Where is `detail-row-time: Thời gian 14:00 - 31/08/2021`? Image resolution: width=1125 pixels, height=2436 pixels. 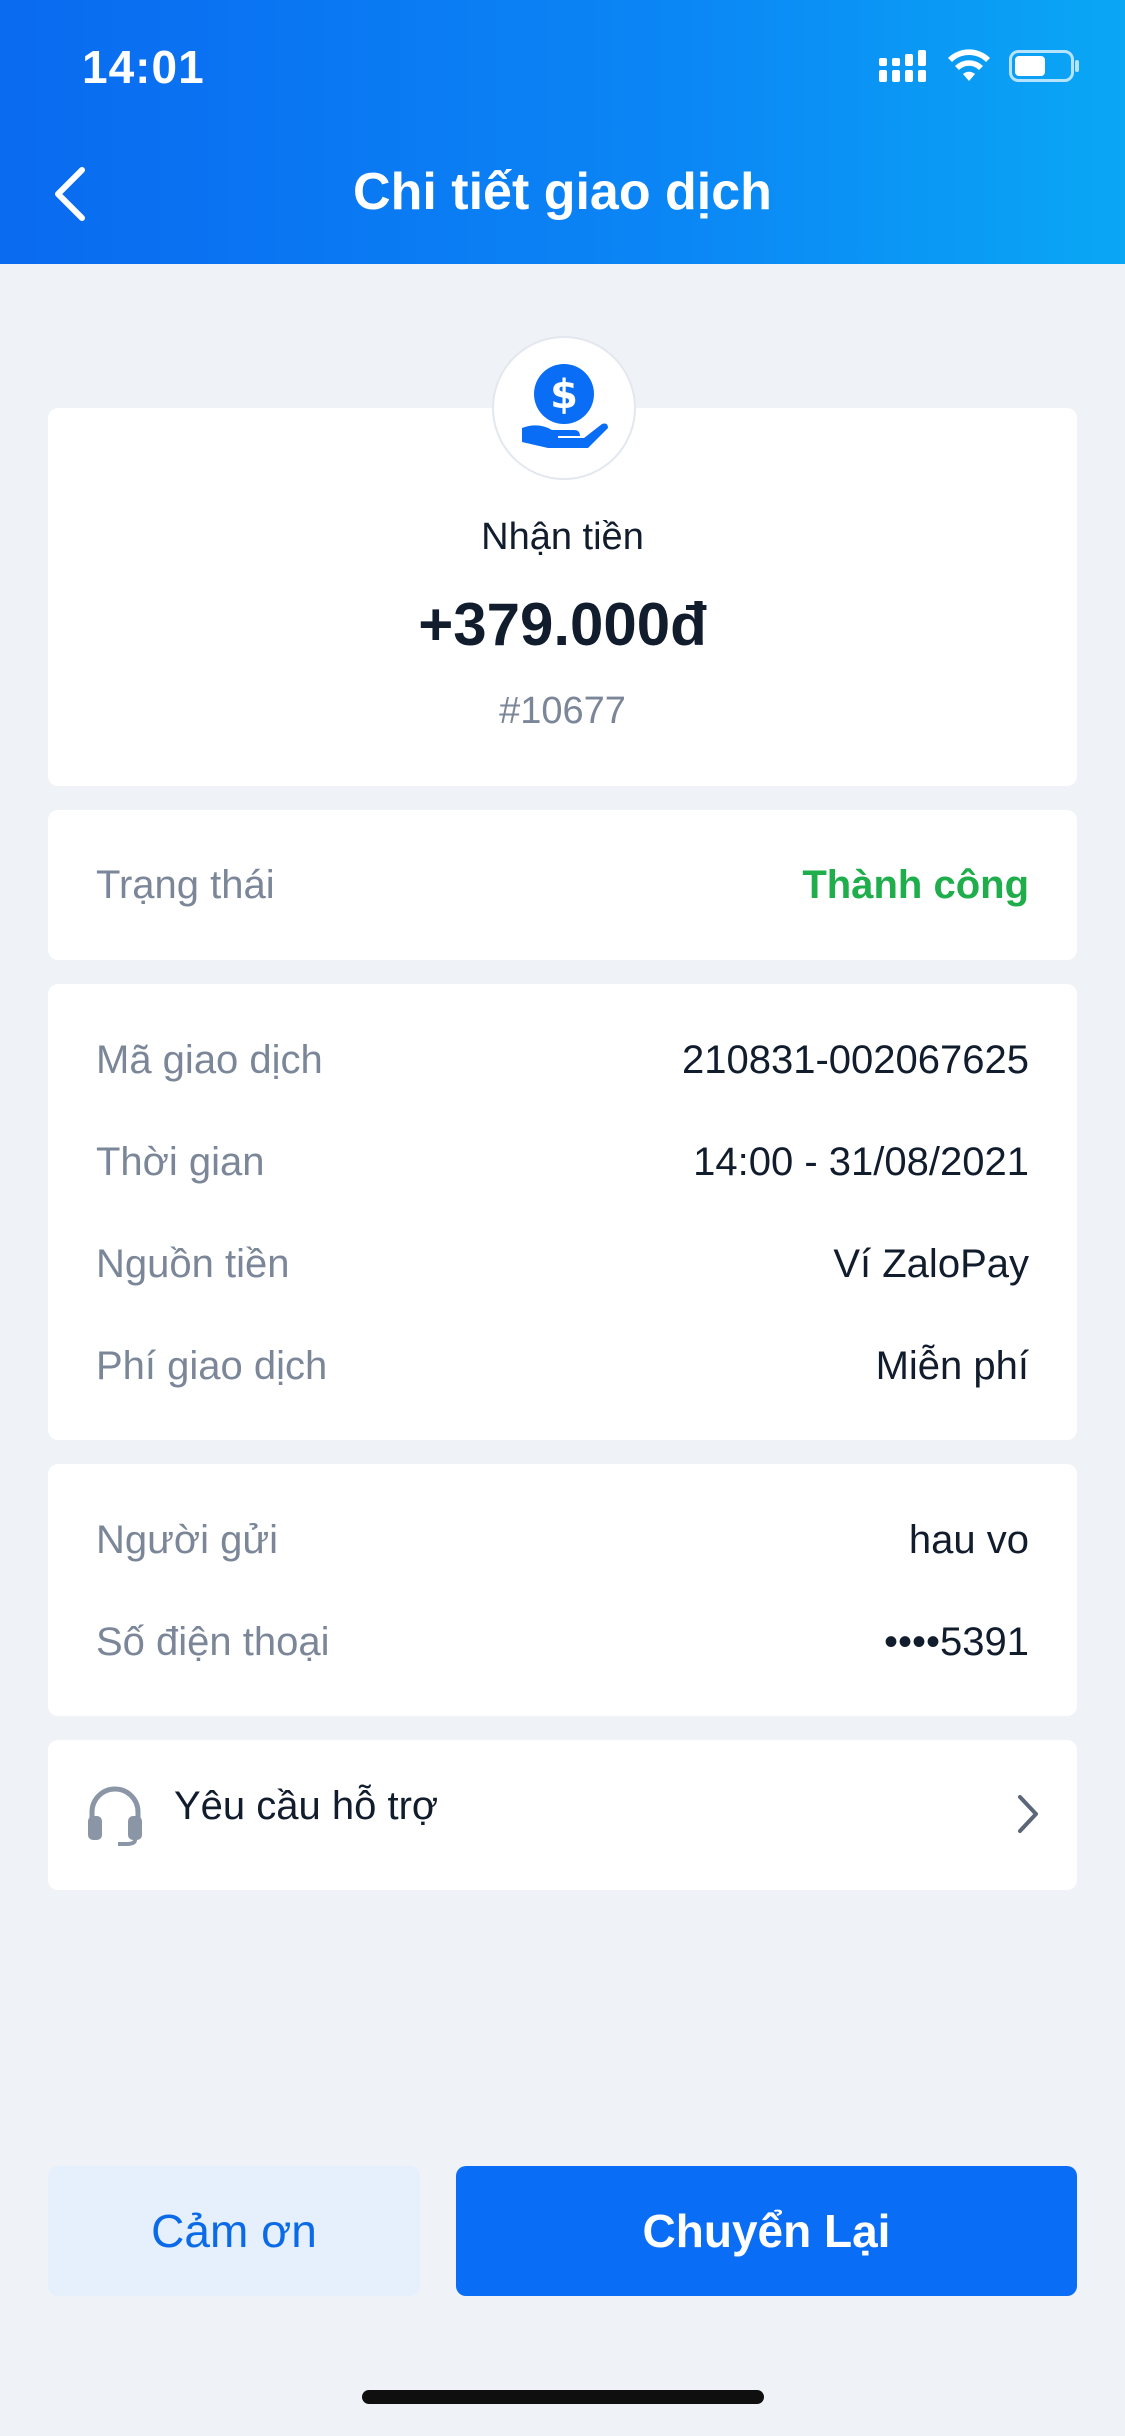 detail-row-time: Thời gian 14:00 - 31/08/2021 is located at coordinates (562, 1162).